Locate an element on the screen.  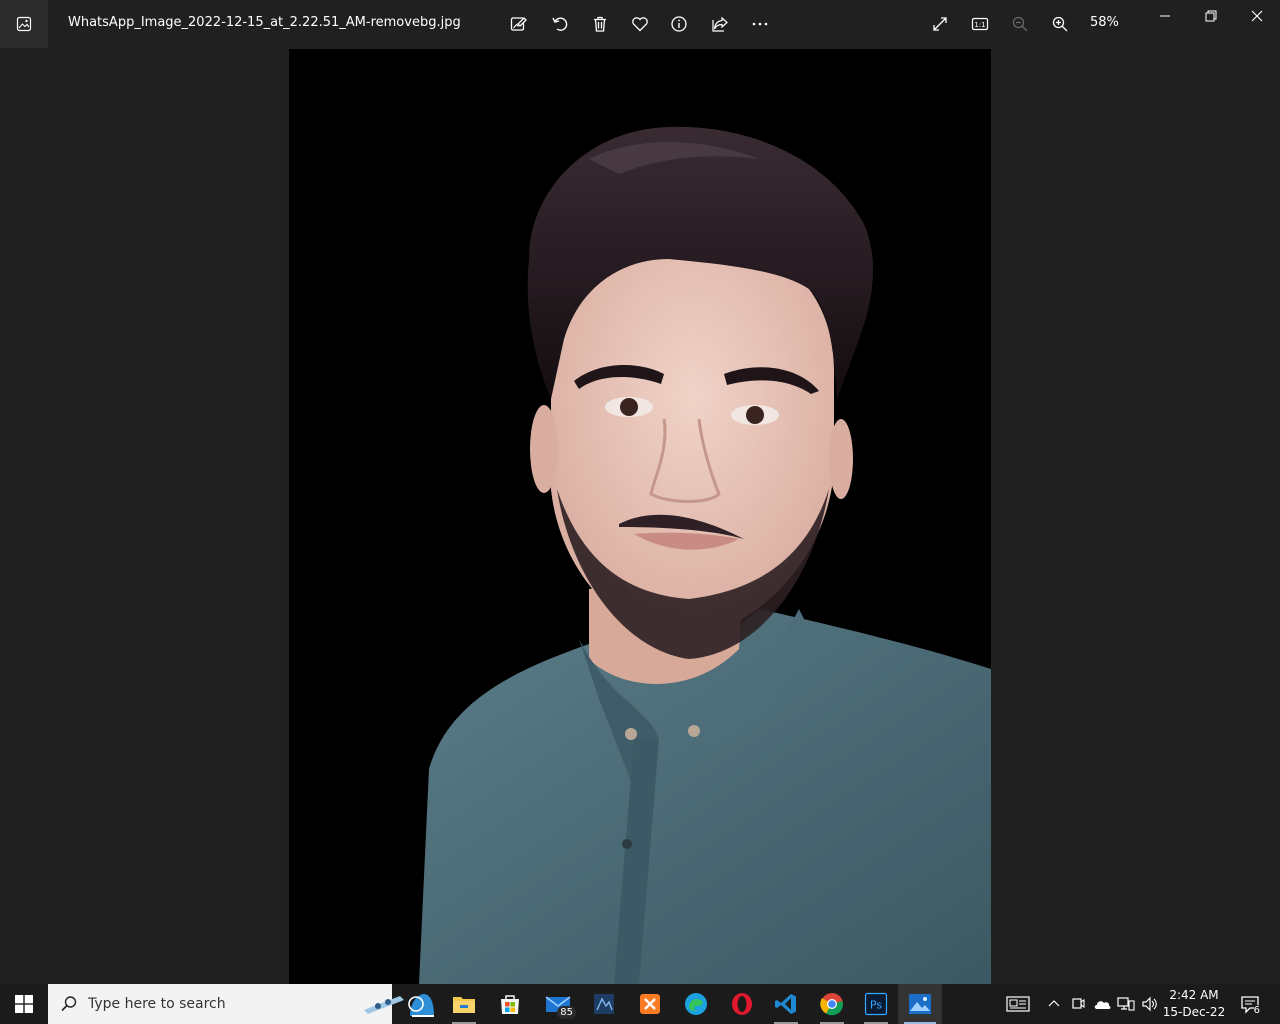
photoshop-label: Ps is located at coordinates (876, 1005).